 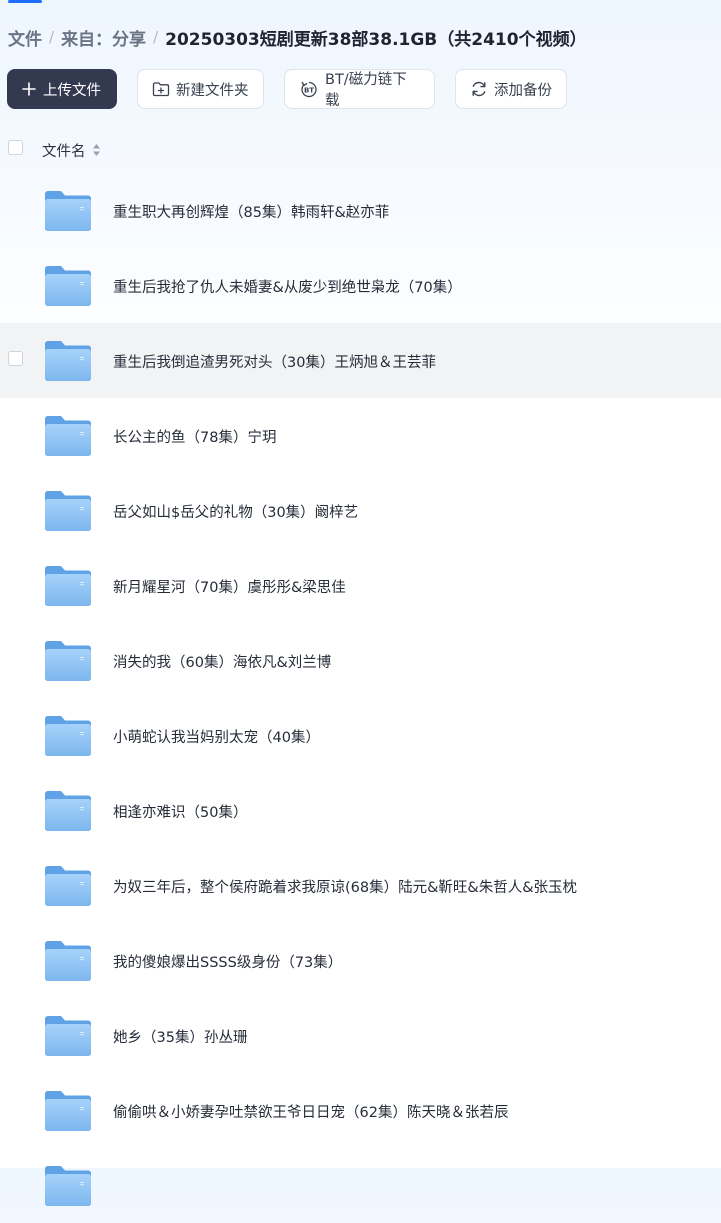 What do you see at coordinates (360, 660) in the screenshot?
I see `file-row: 消失的我（60集）海依凡&刘兰博` at bounding box center [360, 660].